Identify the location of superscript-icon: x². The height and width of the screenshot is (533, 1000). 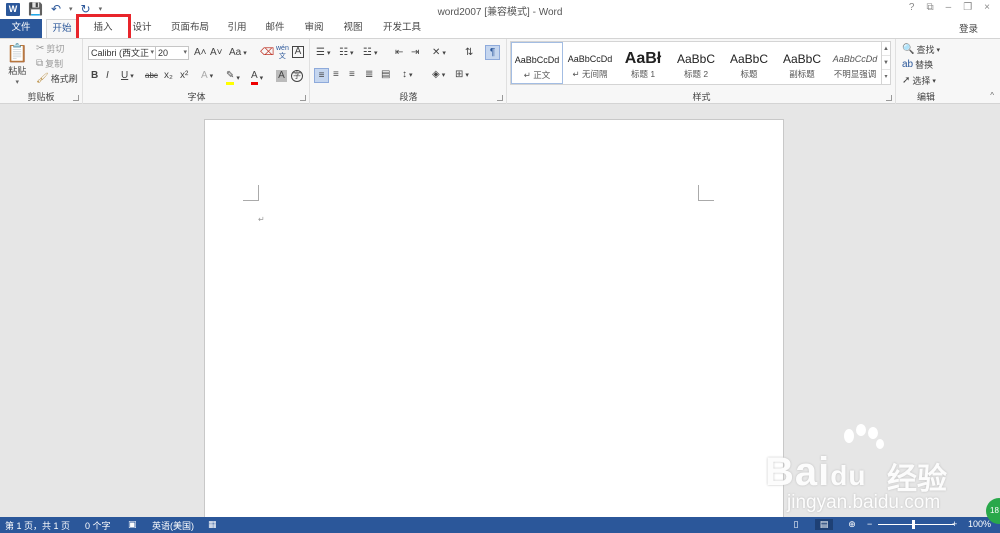
(184, 75).